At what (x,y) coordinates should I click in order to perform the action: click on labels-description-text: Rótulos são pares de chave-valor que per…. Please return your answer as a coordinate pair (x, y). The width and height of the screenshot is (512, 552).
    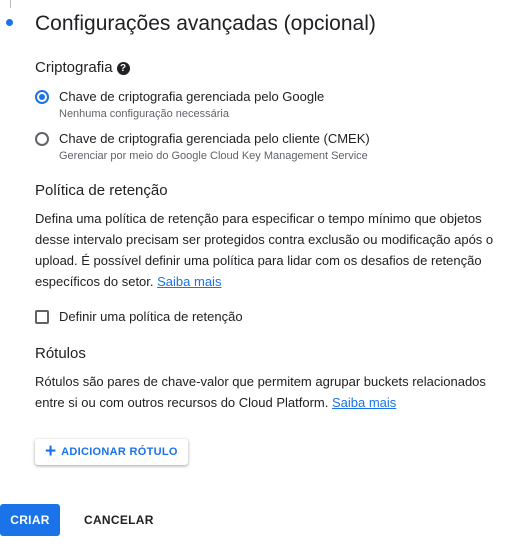
    Looking at the image, I should click on (260, 392).